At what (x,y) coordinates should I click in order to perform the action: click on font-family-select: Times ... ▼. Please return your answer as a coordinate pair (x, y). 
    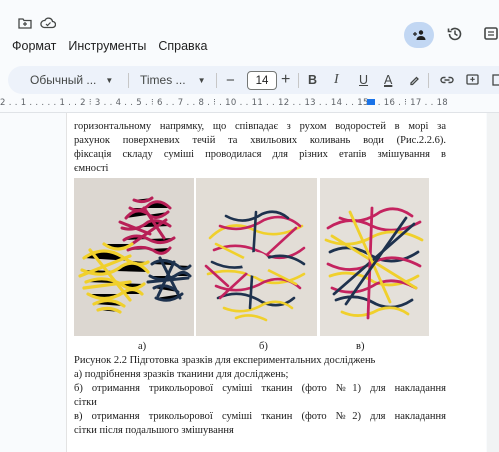
    Looking at the image, I should click on (172, 80).